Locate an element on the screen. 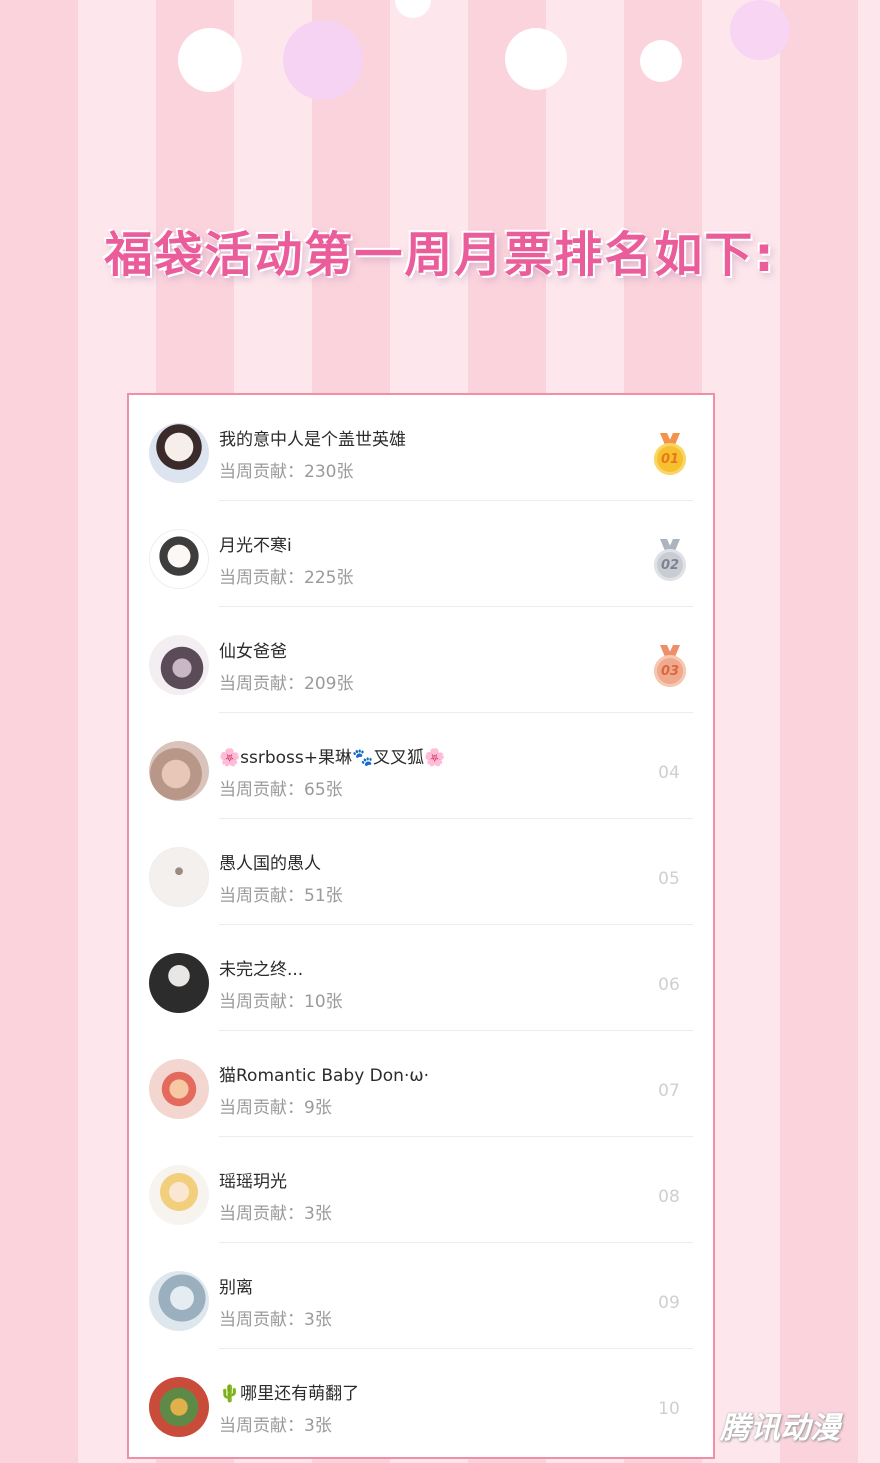 This screenshot has width=880, height=1463. contribution-count: 当周贡献：209张 is located at coordinates (286, 684).